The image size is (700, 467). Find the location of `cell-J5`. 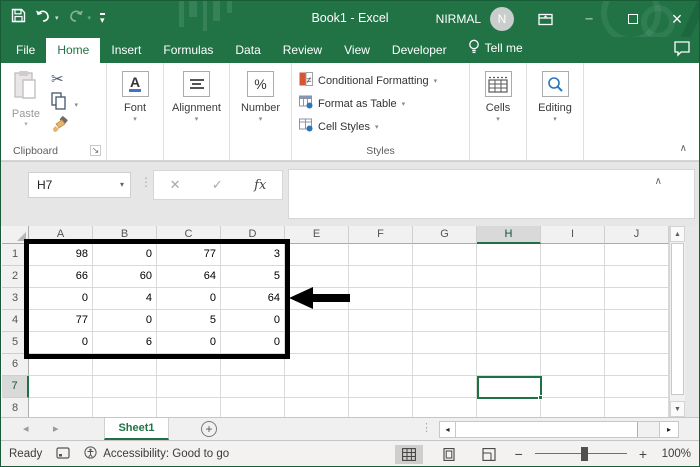

cell-J5 is located at coordinates (637, 343).